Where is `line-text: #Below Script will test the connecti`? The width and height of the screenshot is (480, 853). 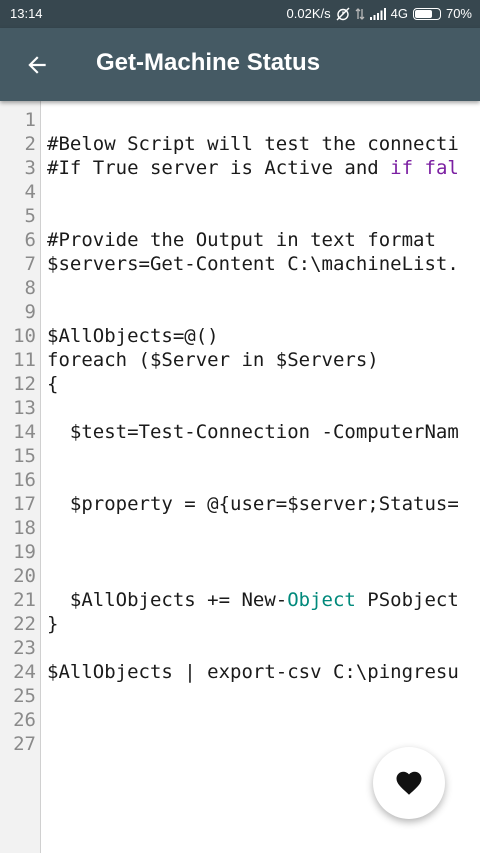
line-text: #Below Script will test the connecti is located at coordinates (253, 144).